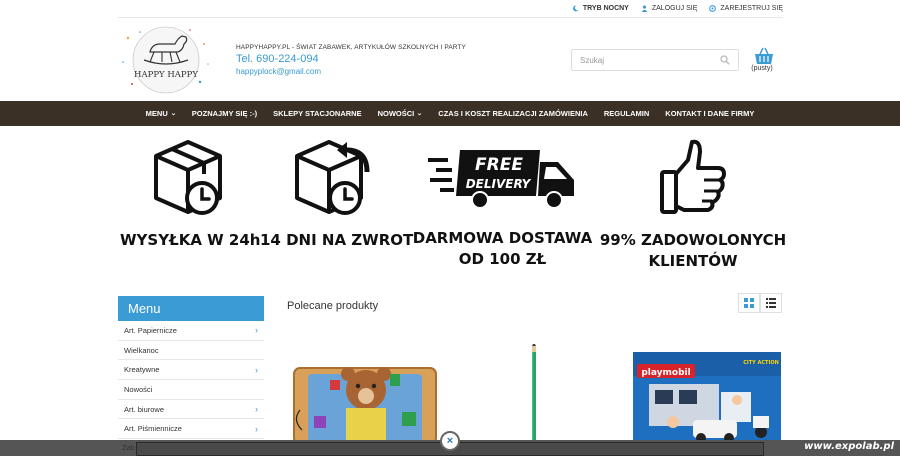 This screenshot has width=900, height=456. I want to click on grid-icon, so click(749, 303).